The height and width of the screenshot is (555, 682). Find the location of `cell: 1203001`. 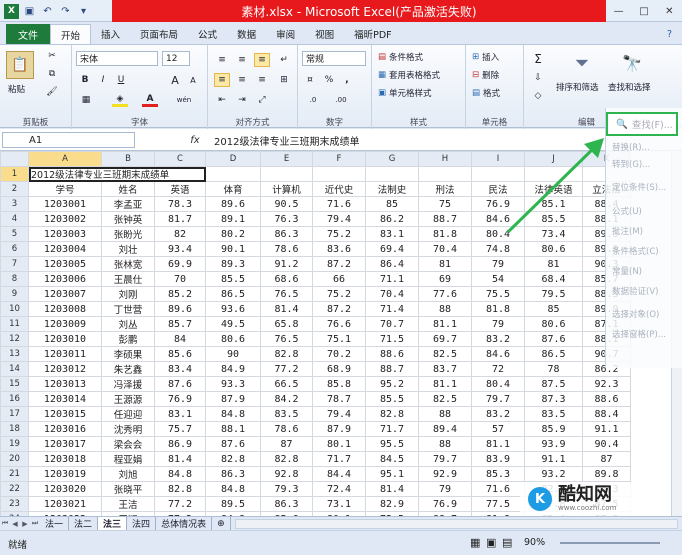

cell: 1203001 is located at coordinates (65, 204).